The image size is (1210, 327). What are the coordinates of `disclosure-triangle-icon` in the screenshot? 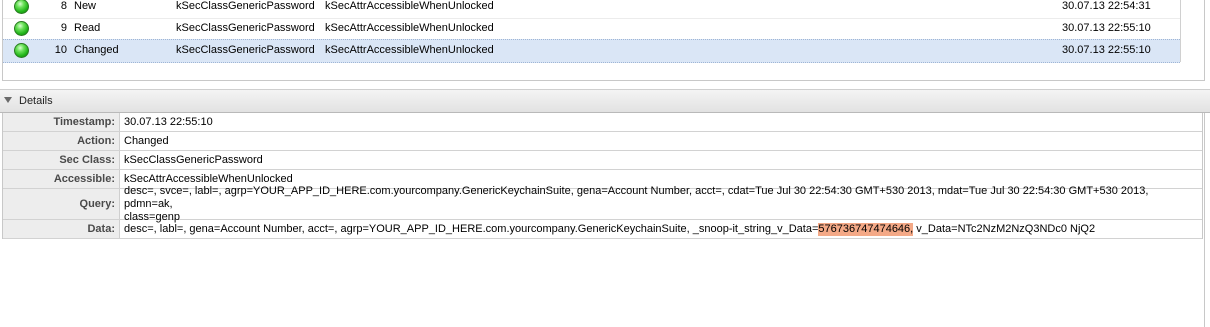 It's located at (8, 100).